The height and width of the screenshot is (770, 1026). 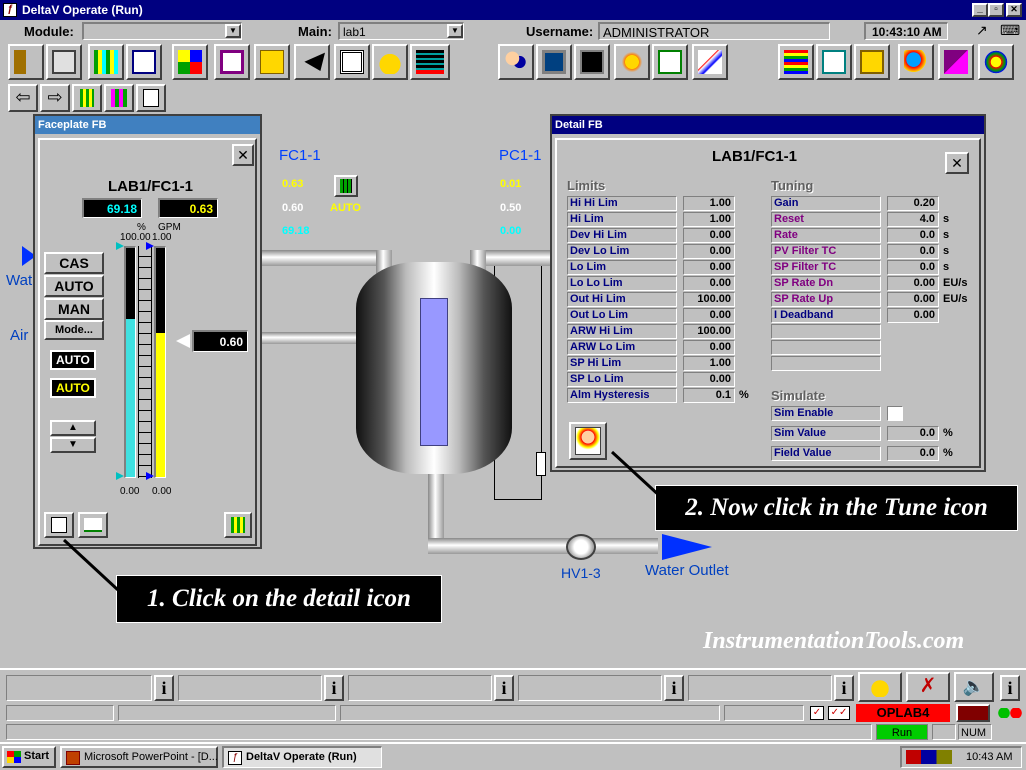 What do you see at coordinates (439, 732) in the screenshot?
I see `run-cell-empty` at bounding box center [439, 732].